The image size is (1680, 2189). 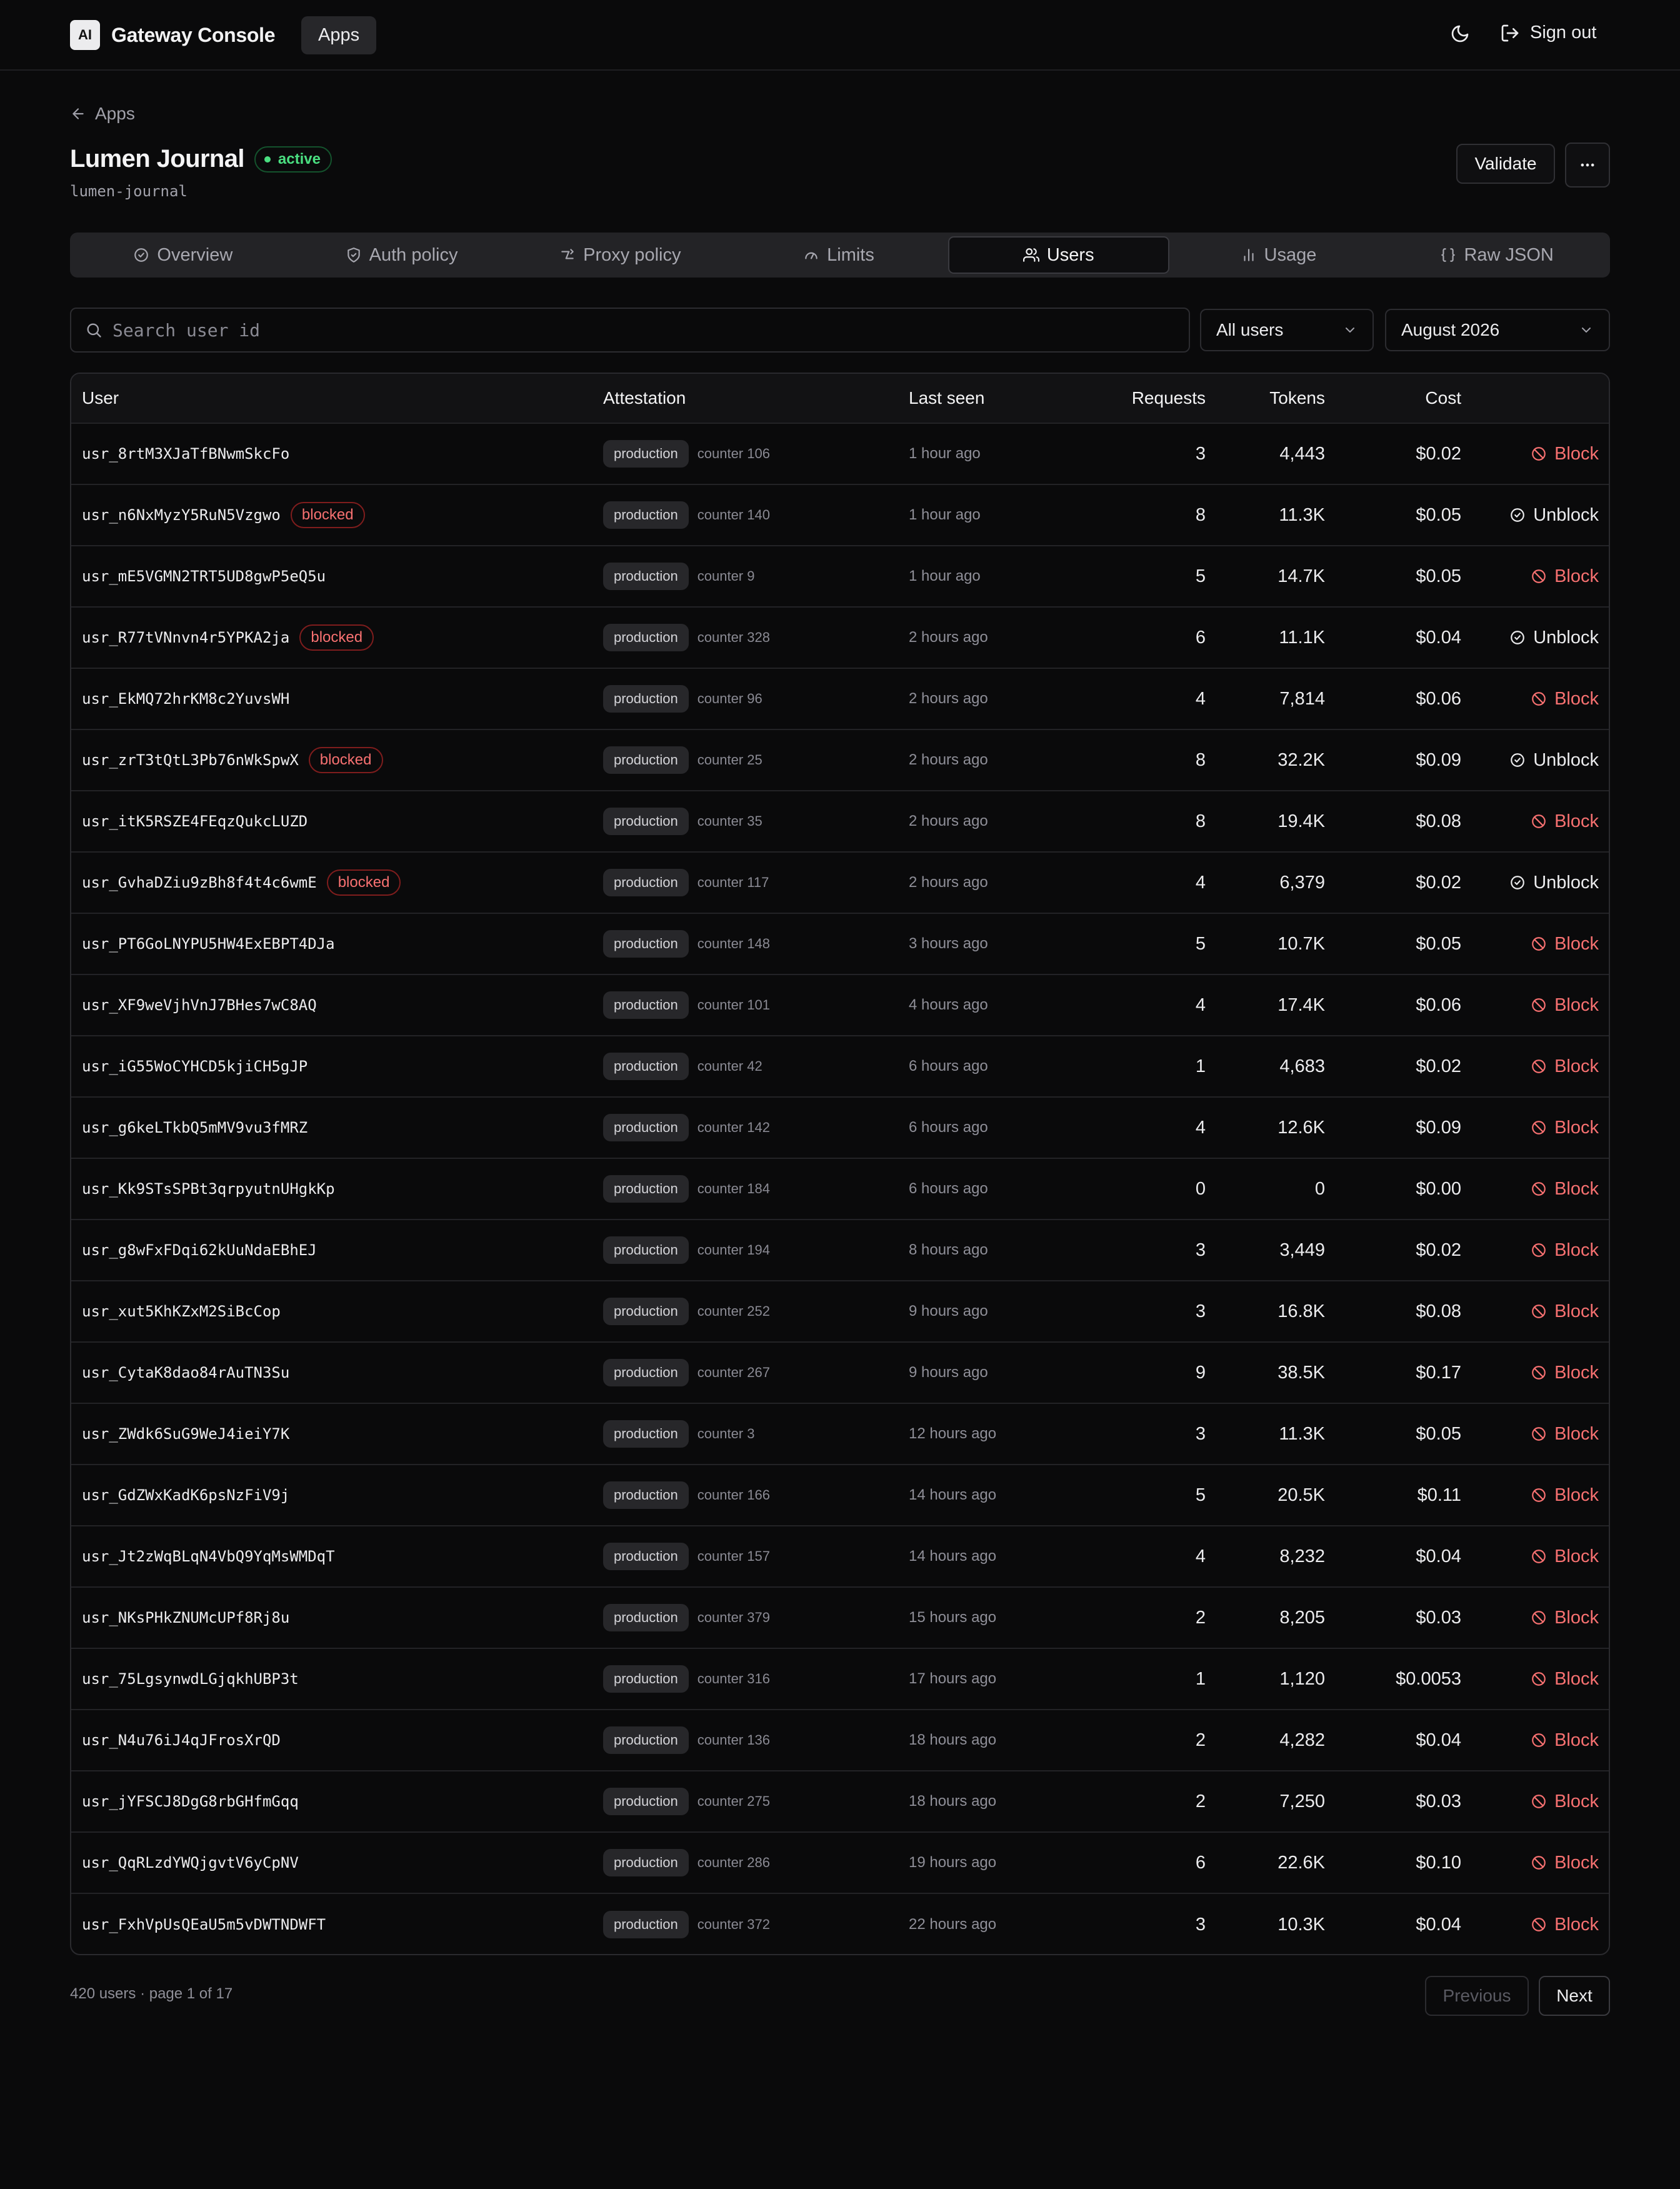 I want to click on user-id: usr_CytaK8dao84rAuTN3Su, so click(x=185, y=1372).